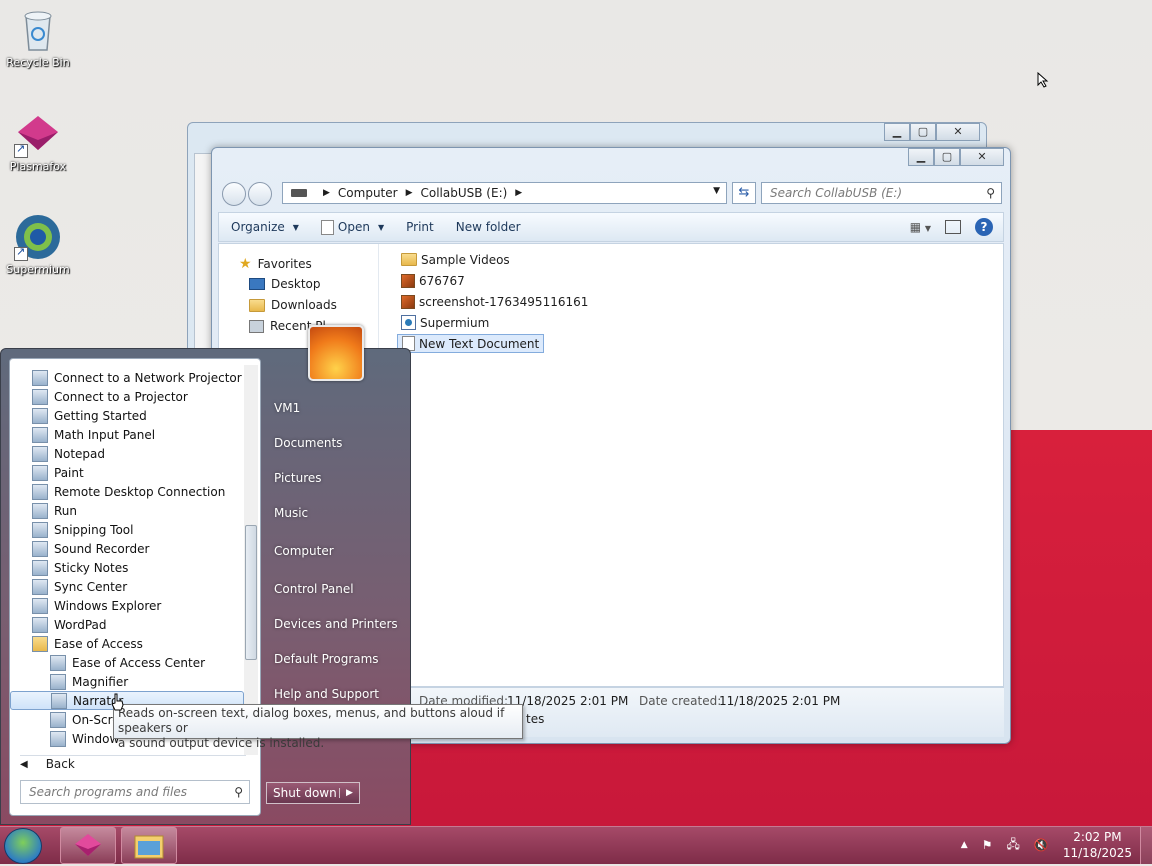 The height and width of the screenshot is (866, 1152). I want to click on file-item: 676767, so click(433, 280).